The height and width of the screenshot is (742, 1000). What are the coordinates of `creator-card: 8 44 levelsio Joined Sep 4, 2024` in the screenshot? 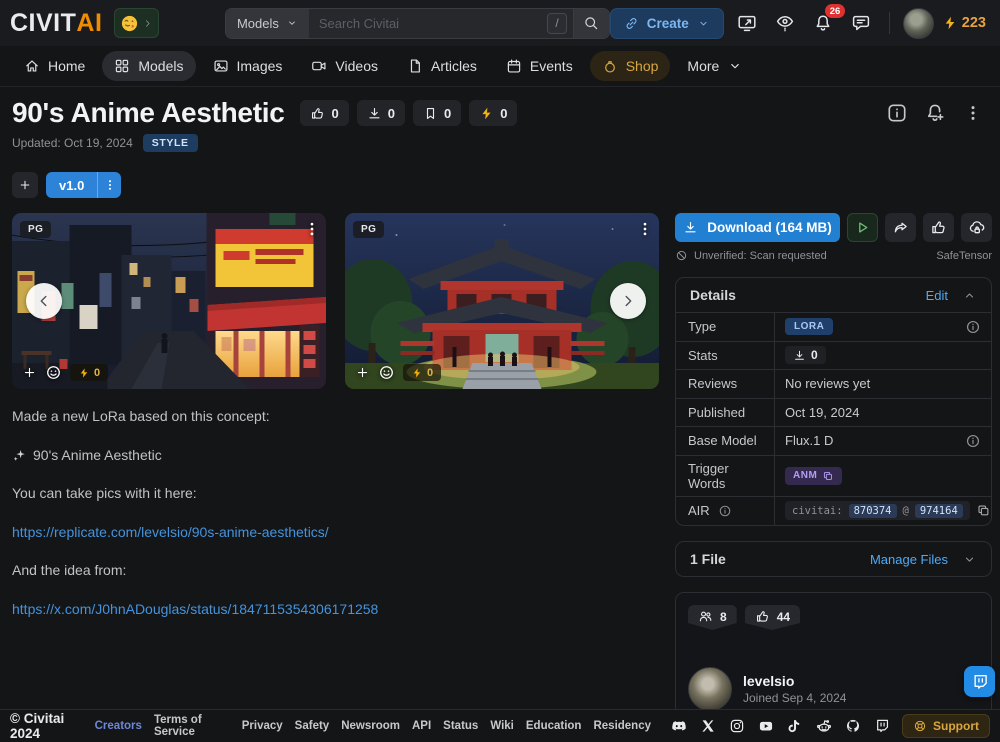 It's located at (833, 657).